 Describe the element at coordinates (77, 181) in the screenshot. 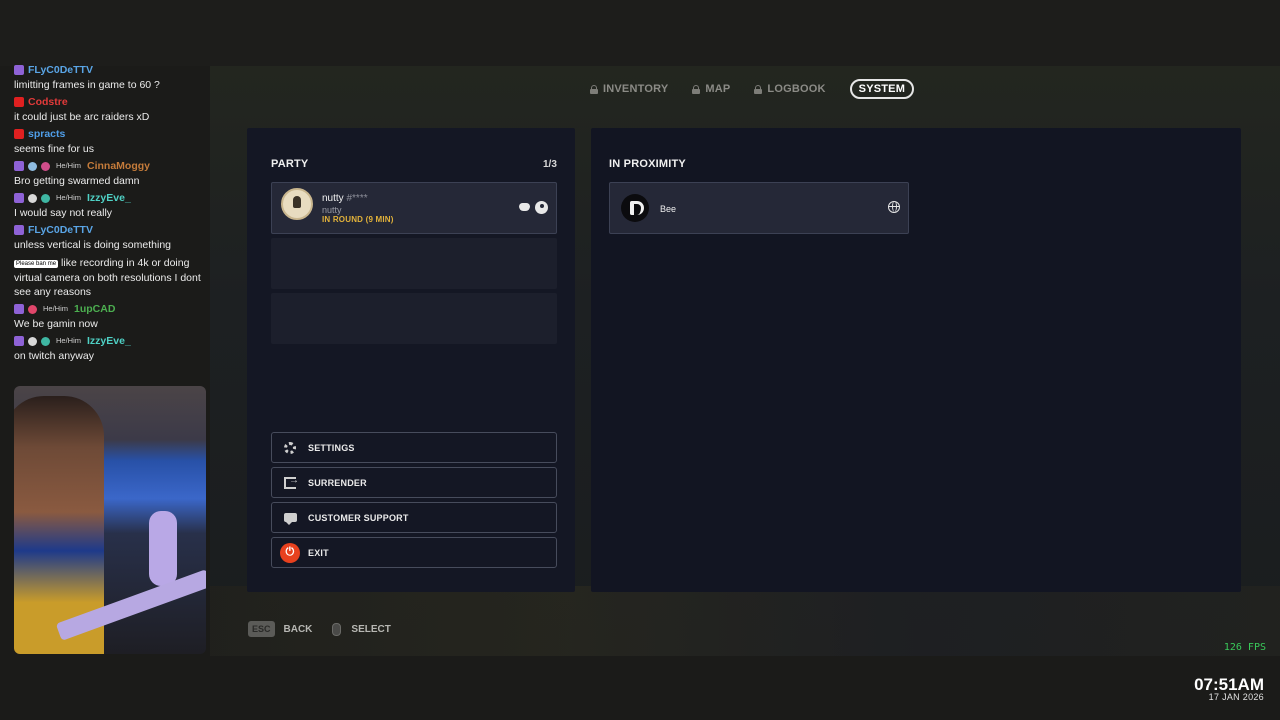

I see `chat-text: Bro getting swarmed damn` at that location.